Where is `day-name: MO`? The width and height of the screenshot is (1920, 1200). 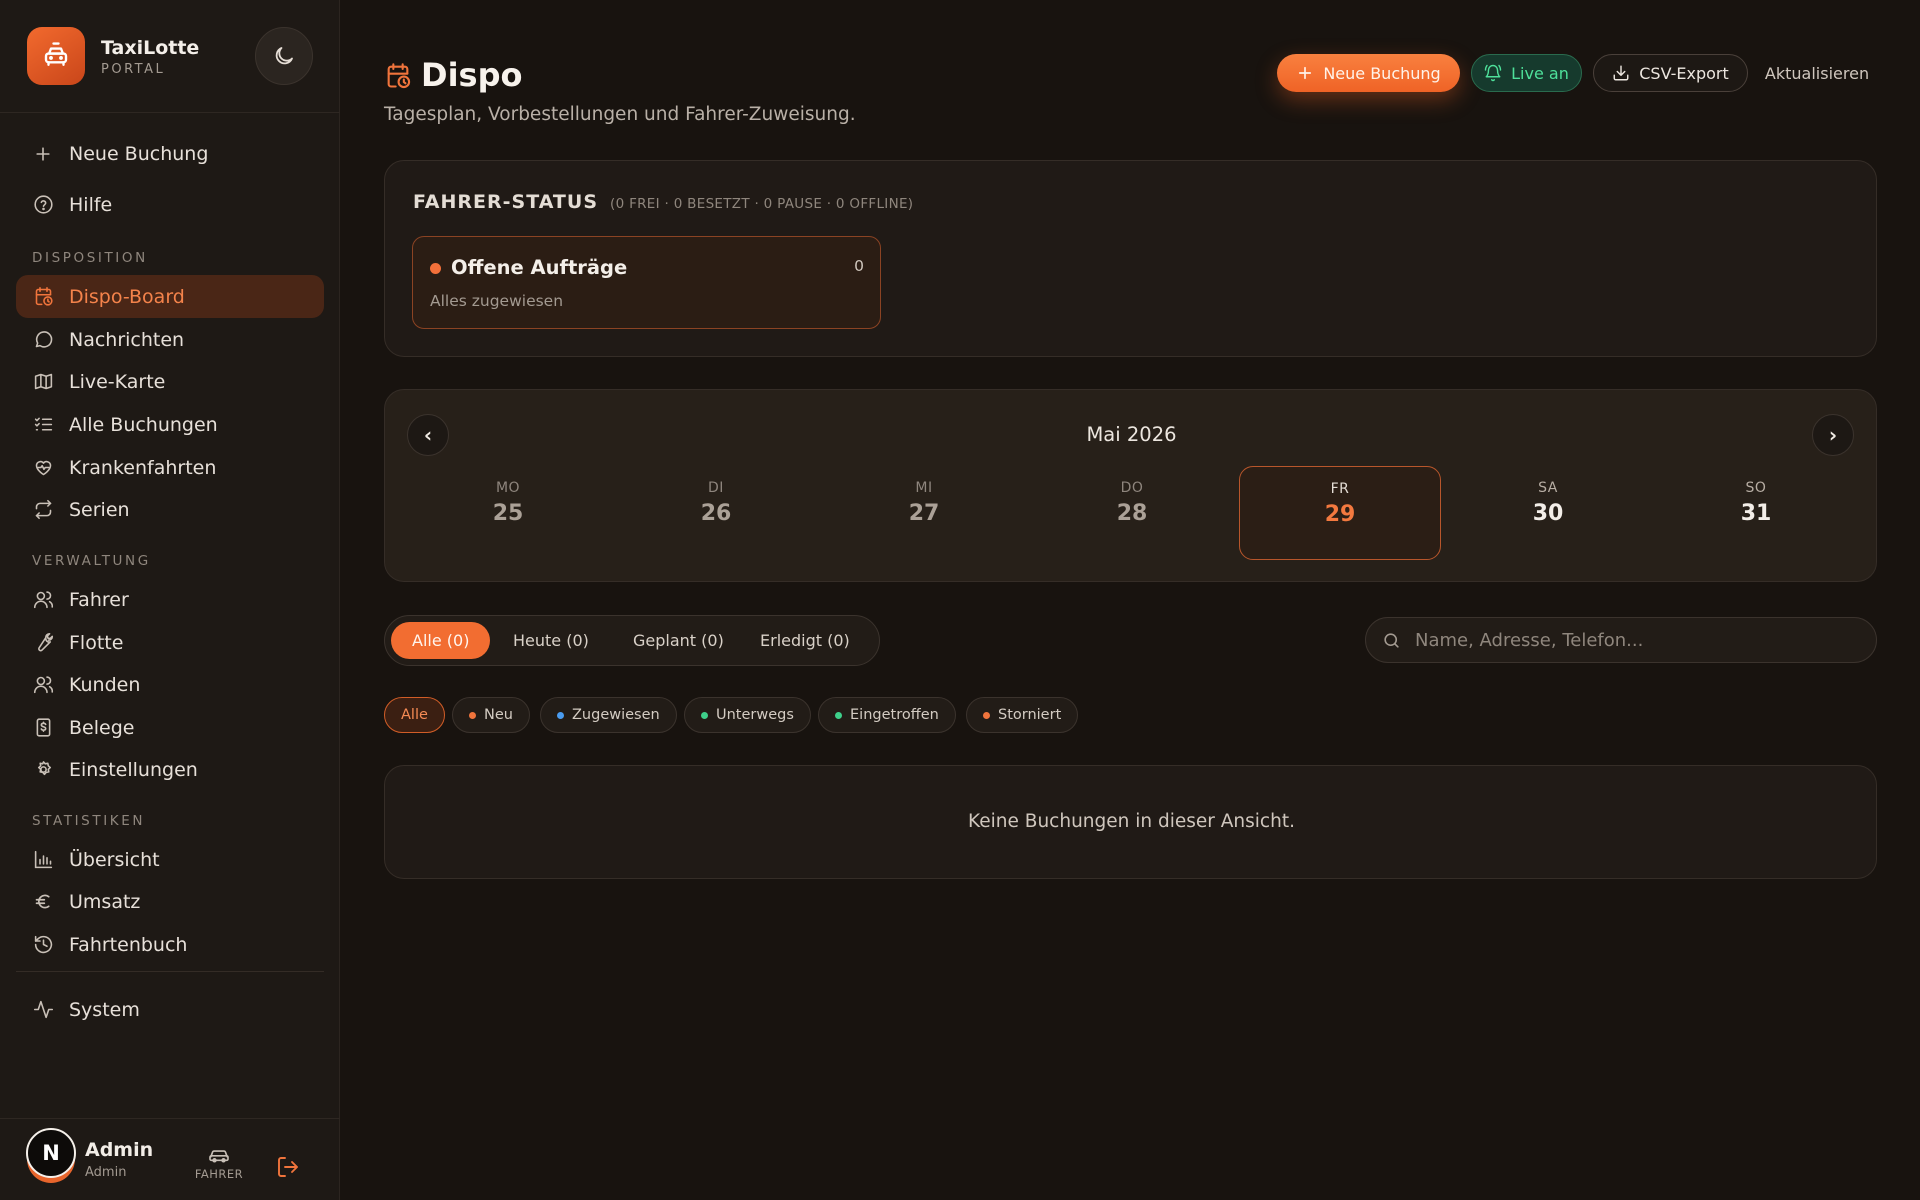
day-name: MO is located at coordinates (508, 488).